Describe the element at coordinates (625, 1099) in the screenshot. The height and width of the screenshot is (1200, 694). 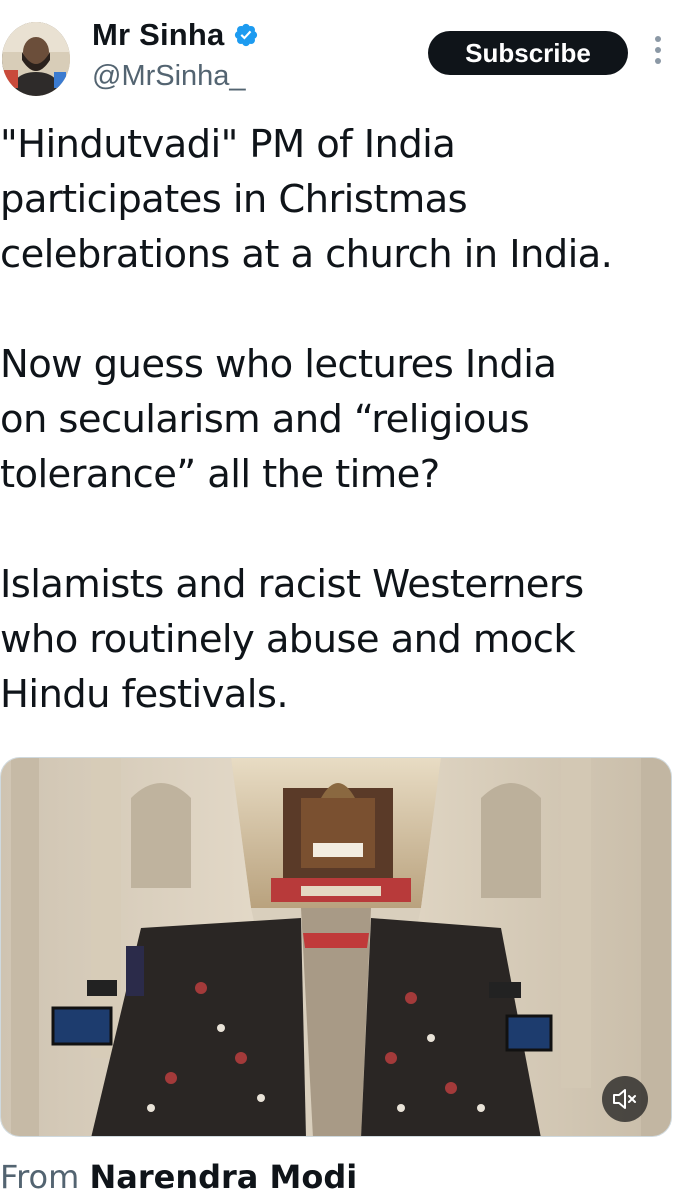
I see `volume-muted-icon` at that location.